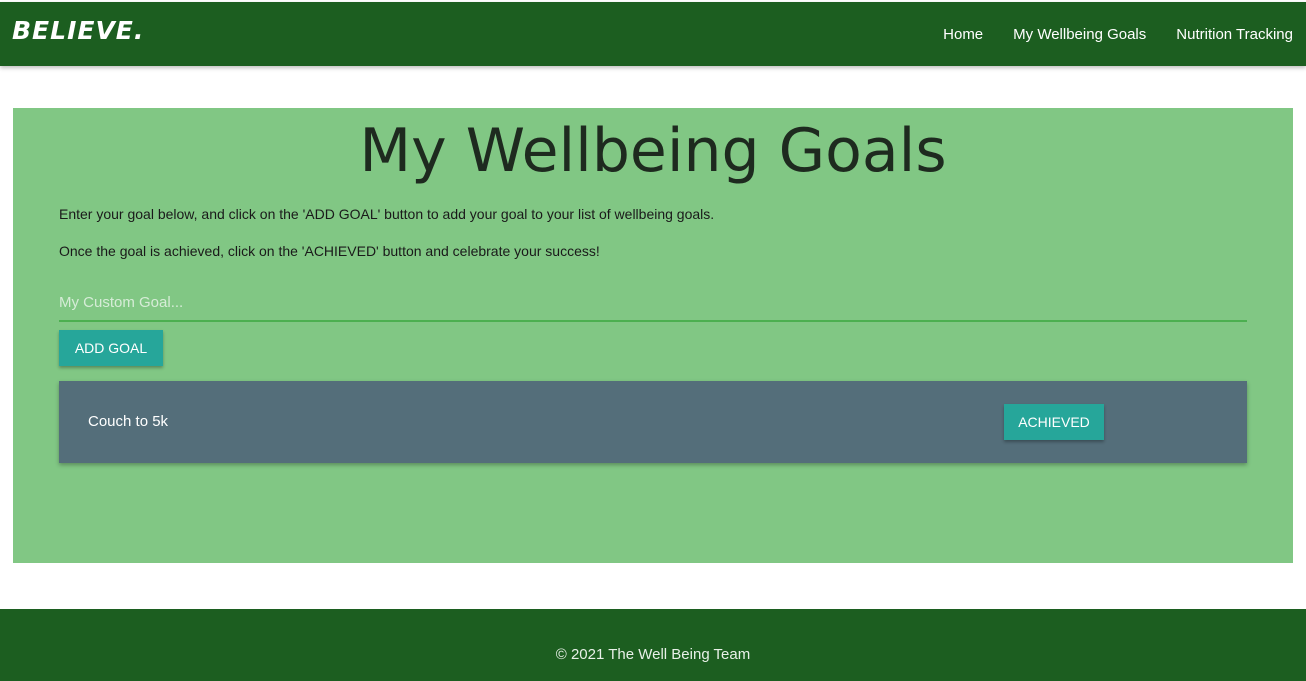 Image resolution: width=1306 pixels, height=681 pixels. Describe the element at coordinates (653, 151) in the screenshot. I see `page-title: My Wellbeing Goals` at that location.